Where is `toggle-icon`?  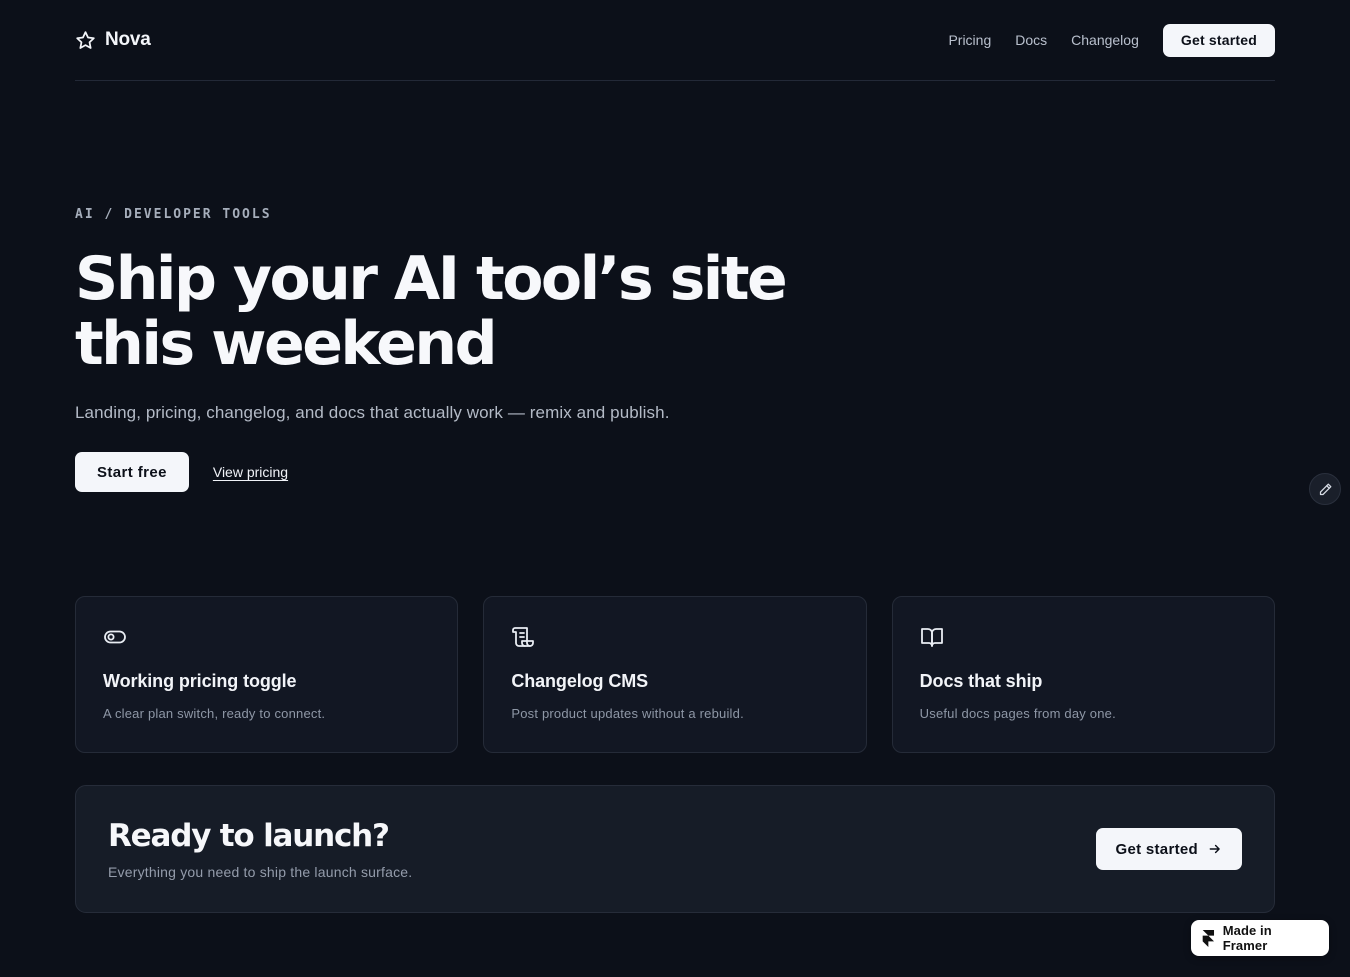 toggle-icon is located at coordinates (115, 637).